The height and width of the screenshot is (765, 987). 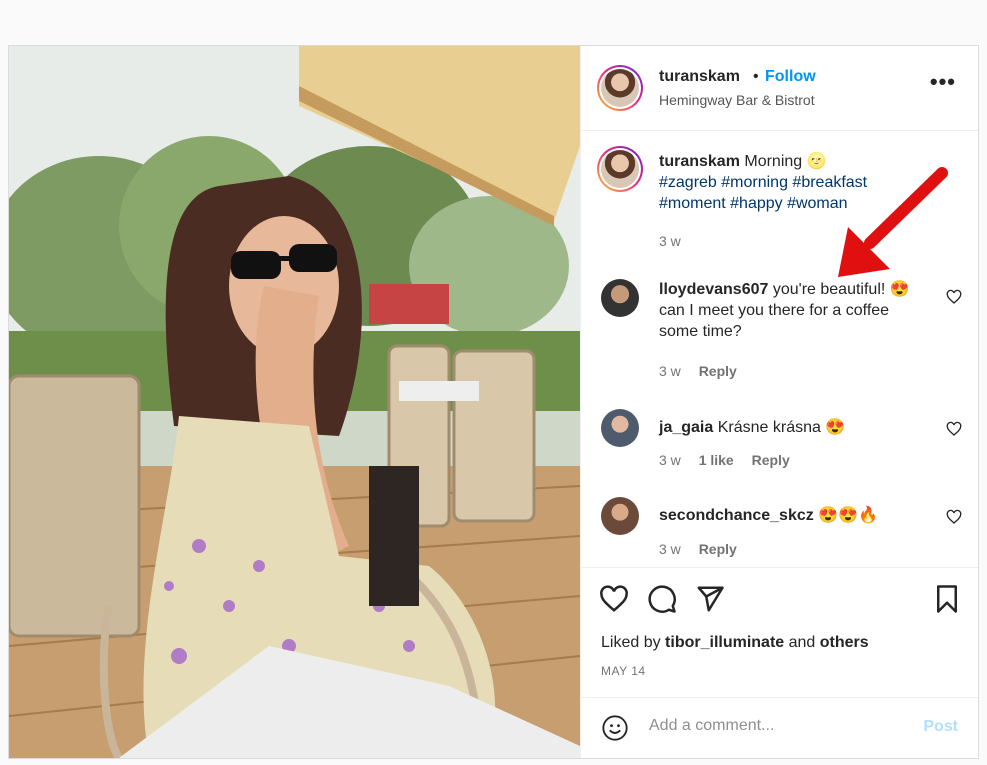 What do you see at coordinates (699, 77) in the screenshot?
I see `author-username: turanskam` at bounding box center [699, 77].